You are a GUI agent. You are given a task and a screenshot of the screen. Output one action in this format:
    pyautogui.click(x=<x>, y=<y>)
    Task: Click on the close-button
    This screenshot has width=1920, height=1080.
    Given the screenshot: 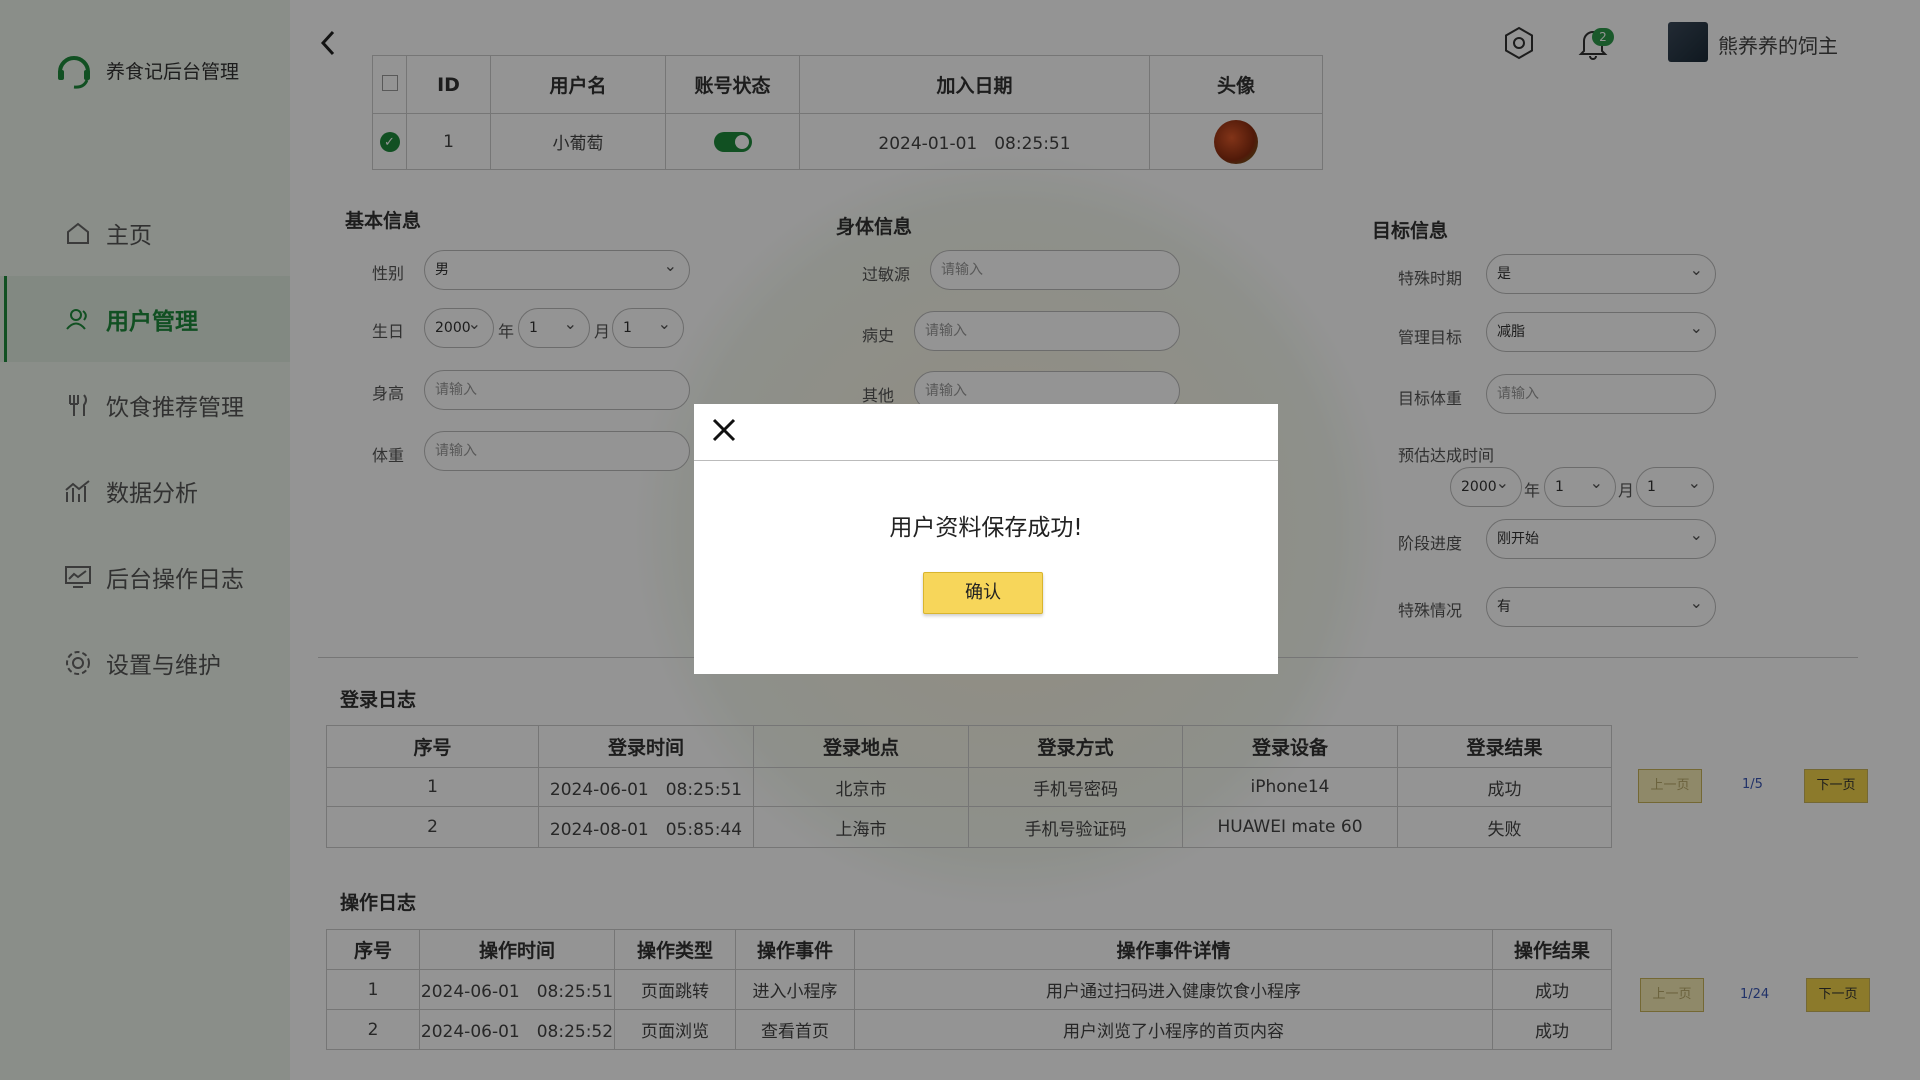 What is the action you would take?
    pyautogui.click(x=724, y=430)
    